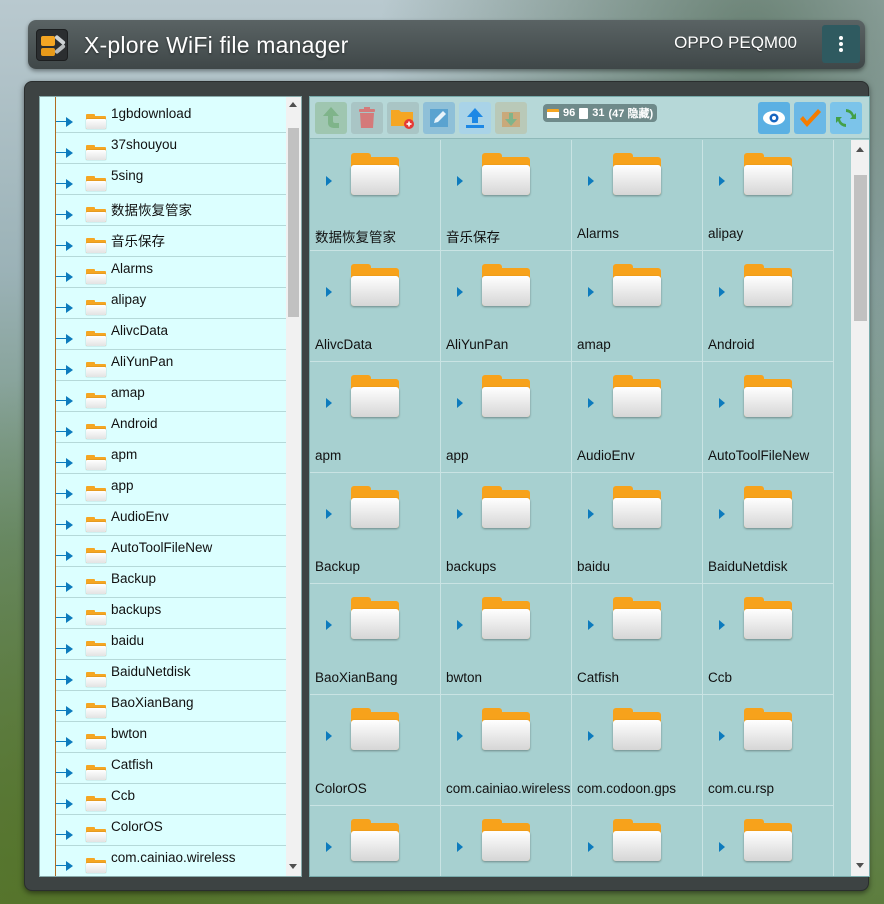 The width and height of the screenshot is (884, 904). I want to click on download-button, so click(511, 118).